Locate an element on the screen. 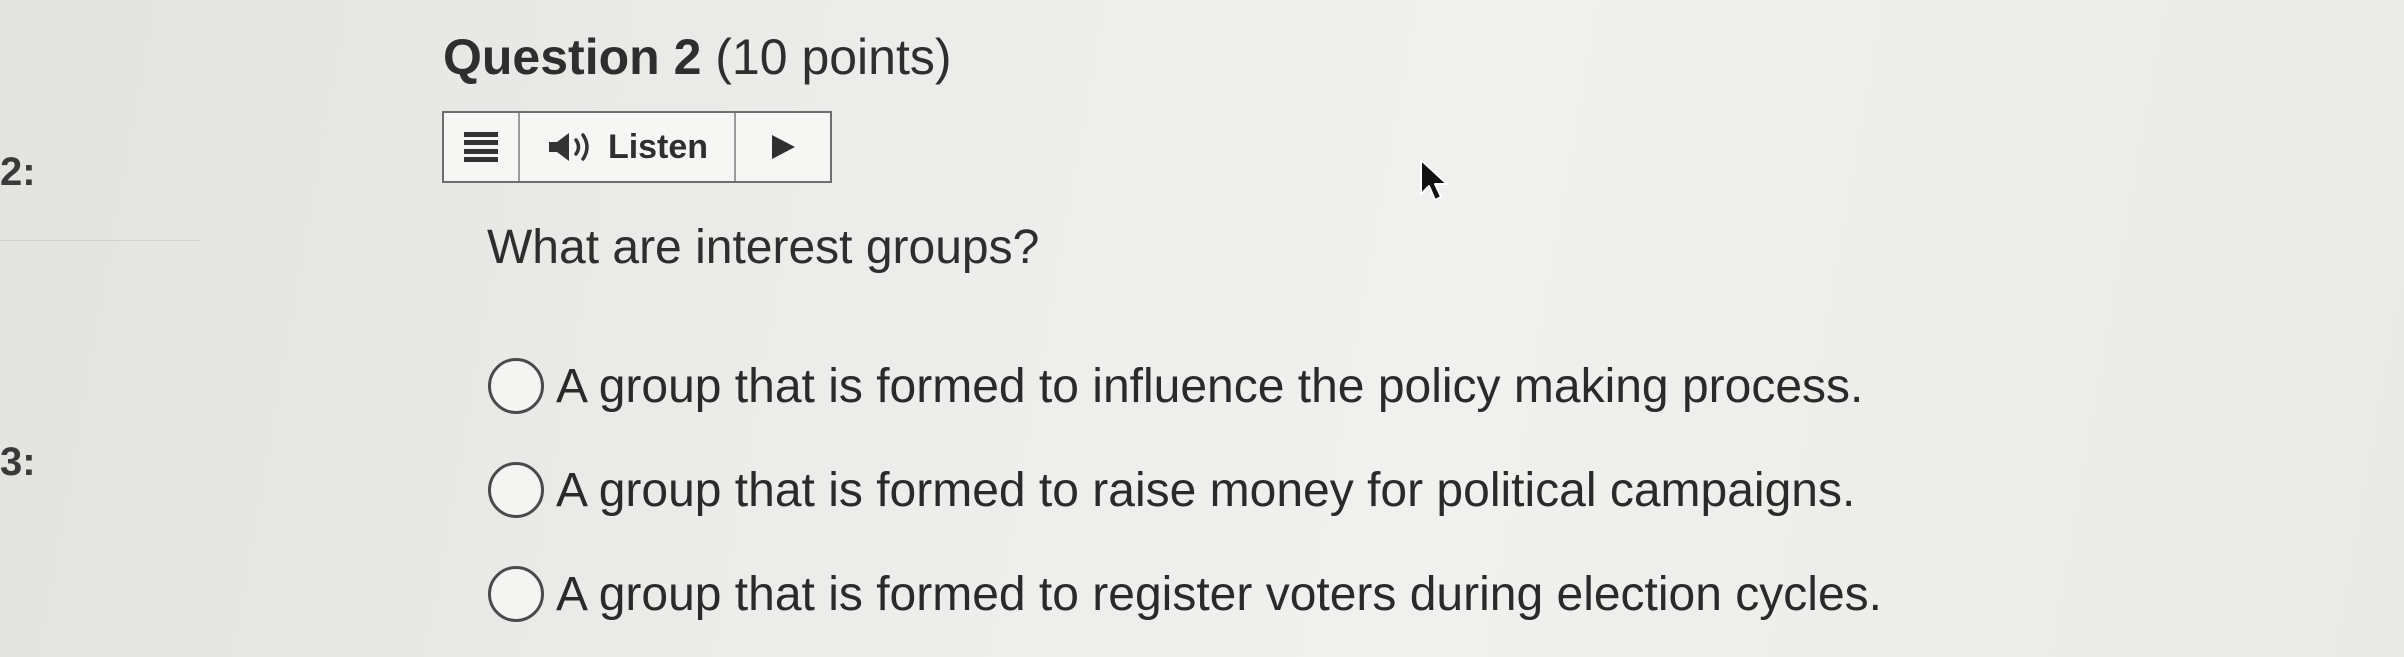  question-number: Question 2 is located at coordinates (572, 57).